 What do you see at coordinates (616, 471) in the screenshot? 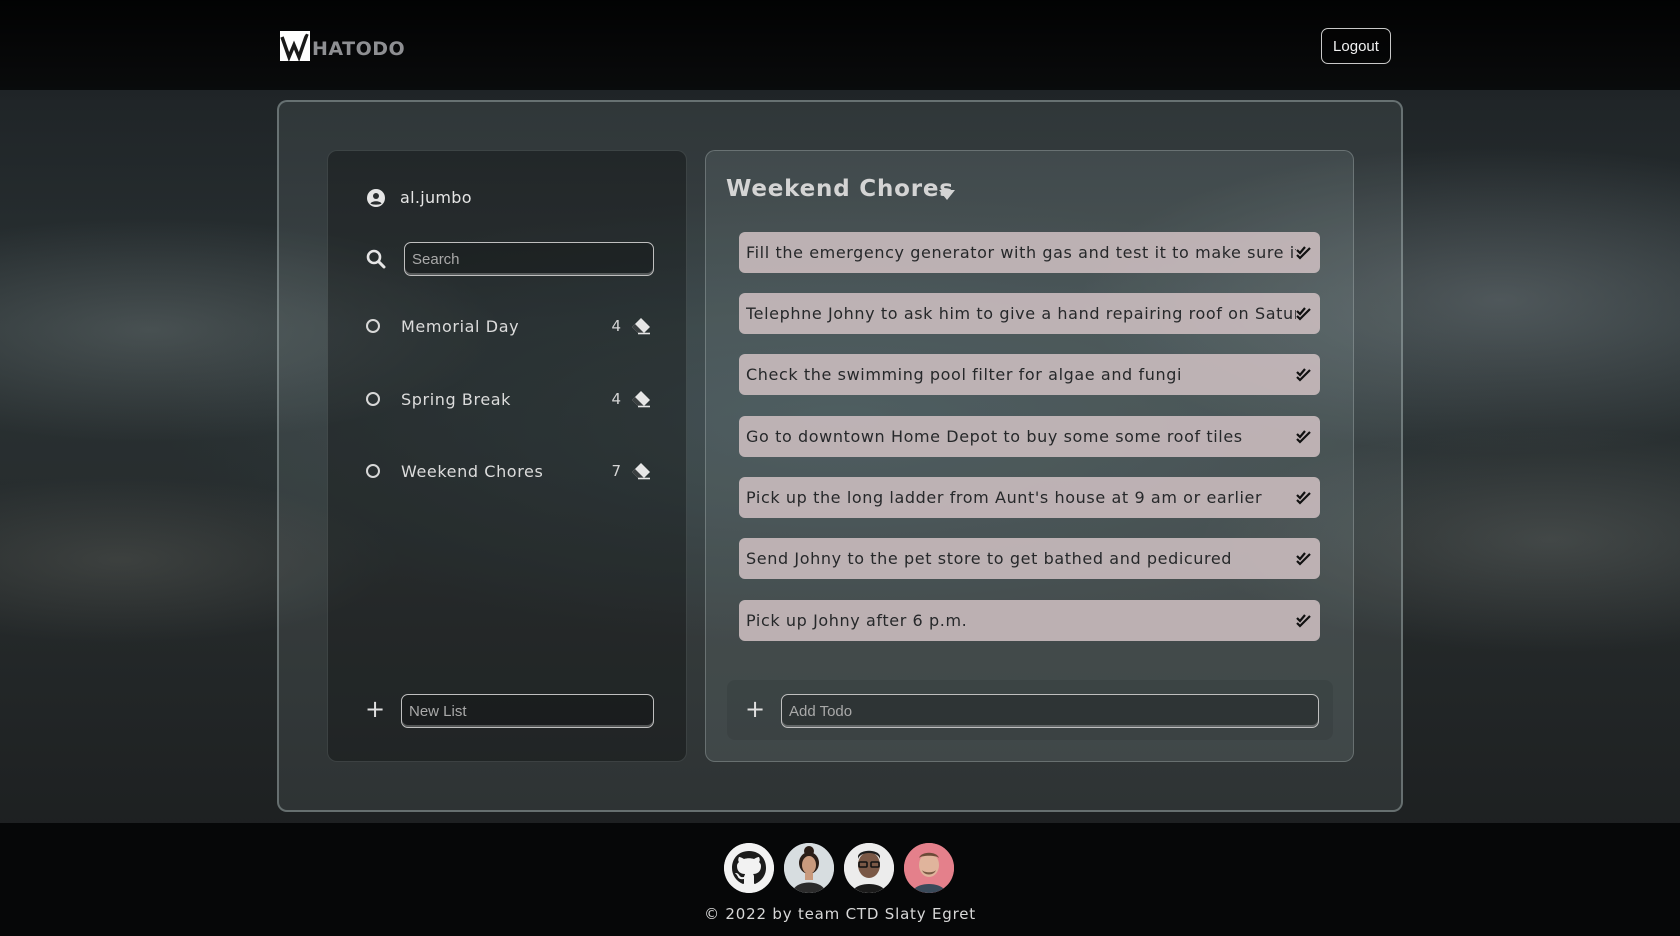
I see `list-count: 7` at bounding box center [616, 471].